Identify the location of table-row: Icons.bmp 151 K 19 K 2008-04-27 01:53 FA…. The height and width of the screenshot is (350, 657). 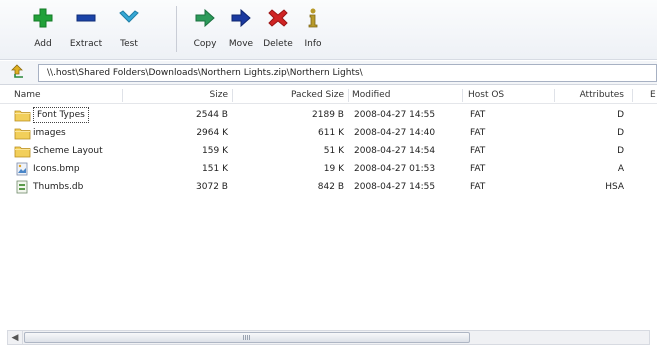
(328, 169).